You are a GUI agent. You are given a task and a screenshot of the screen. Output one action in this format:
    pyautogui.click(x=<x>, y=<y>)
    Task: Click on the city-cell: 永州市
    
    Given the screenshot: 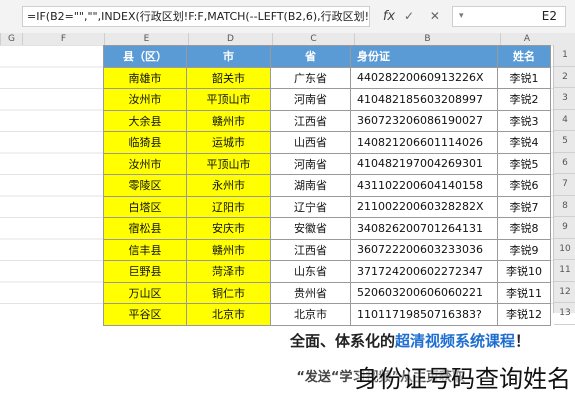 What is the action you would take?
    pyautogui.click(x=228, y=185)
    